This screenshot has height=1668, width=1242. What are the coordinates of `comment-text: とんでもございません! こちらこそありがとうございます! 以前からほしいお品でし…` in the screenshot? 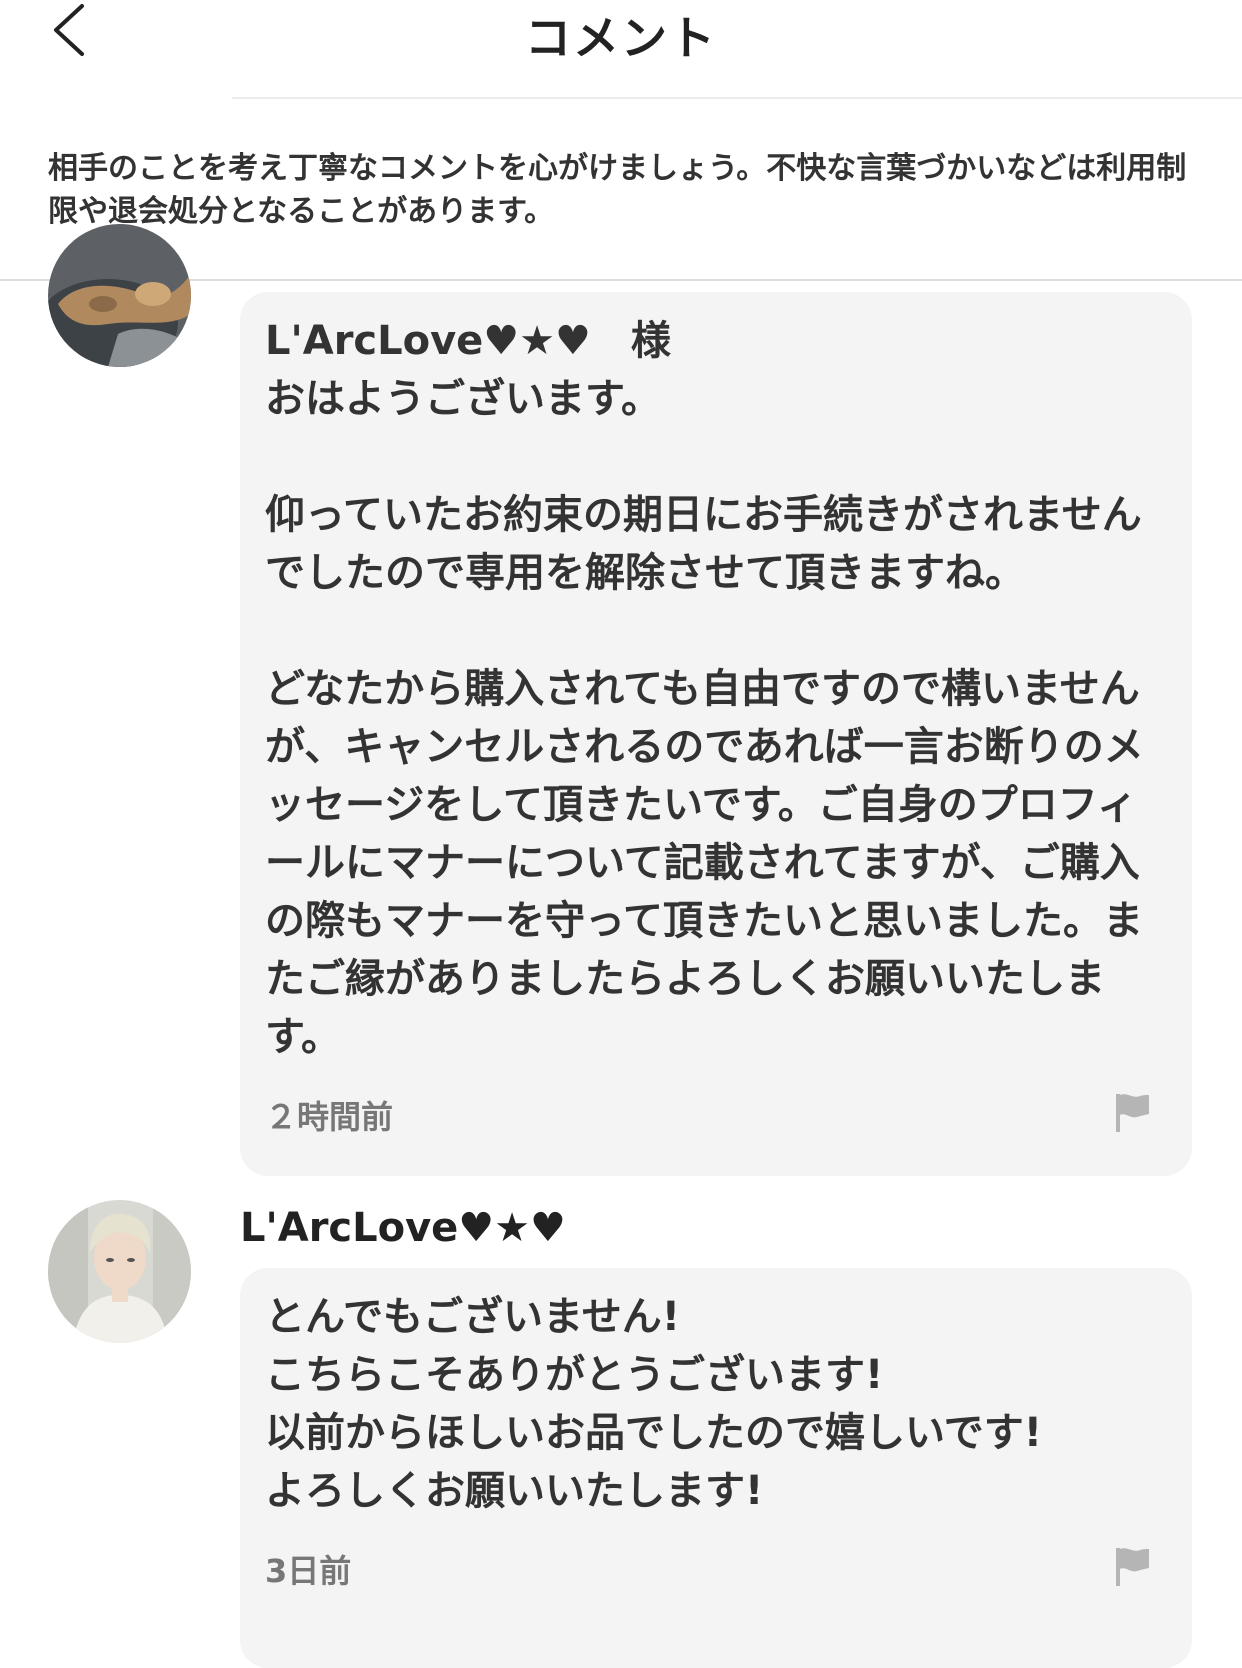 It's located at (654, 1404).